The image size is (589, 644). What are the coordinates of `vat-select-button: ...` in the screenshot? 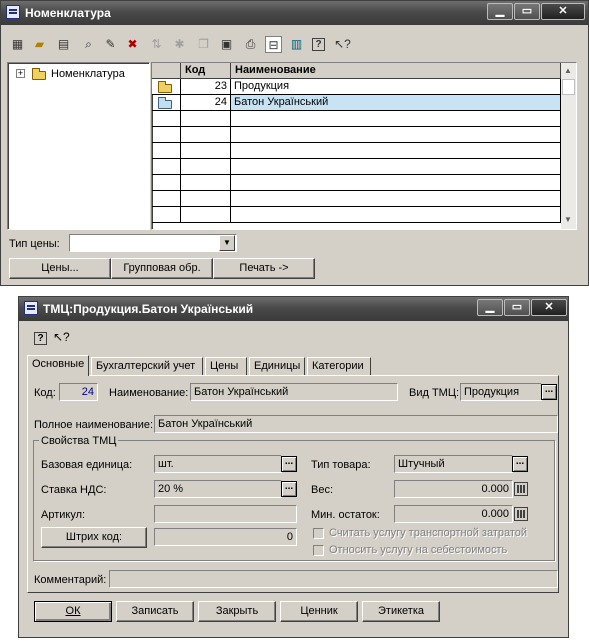 It's located at (289, 489).